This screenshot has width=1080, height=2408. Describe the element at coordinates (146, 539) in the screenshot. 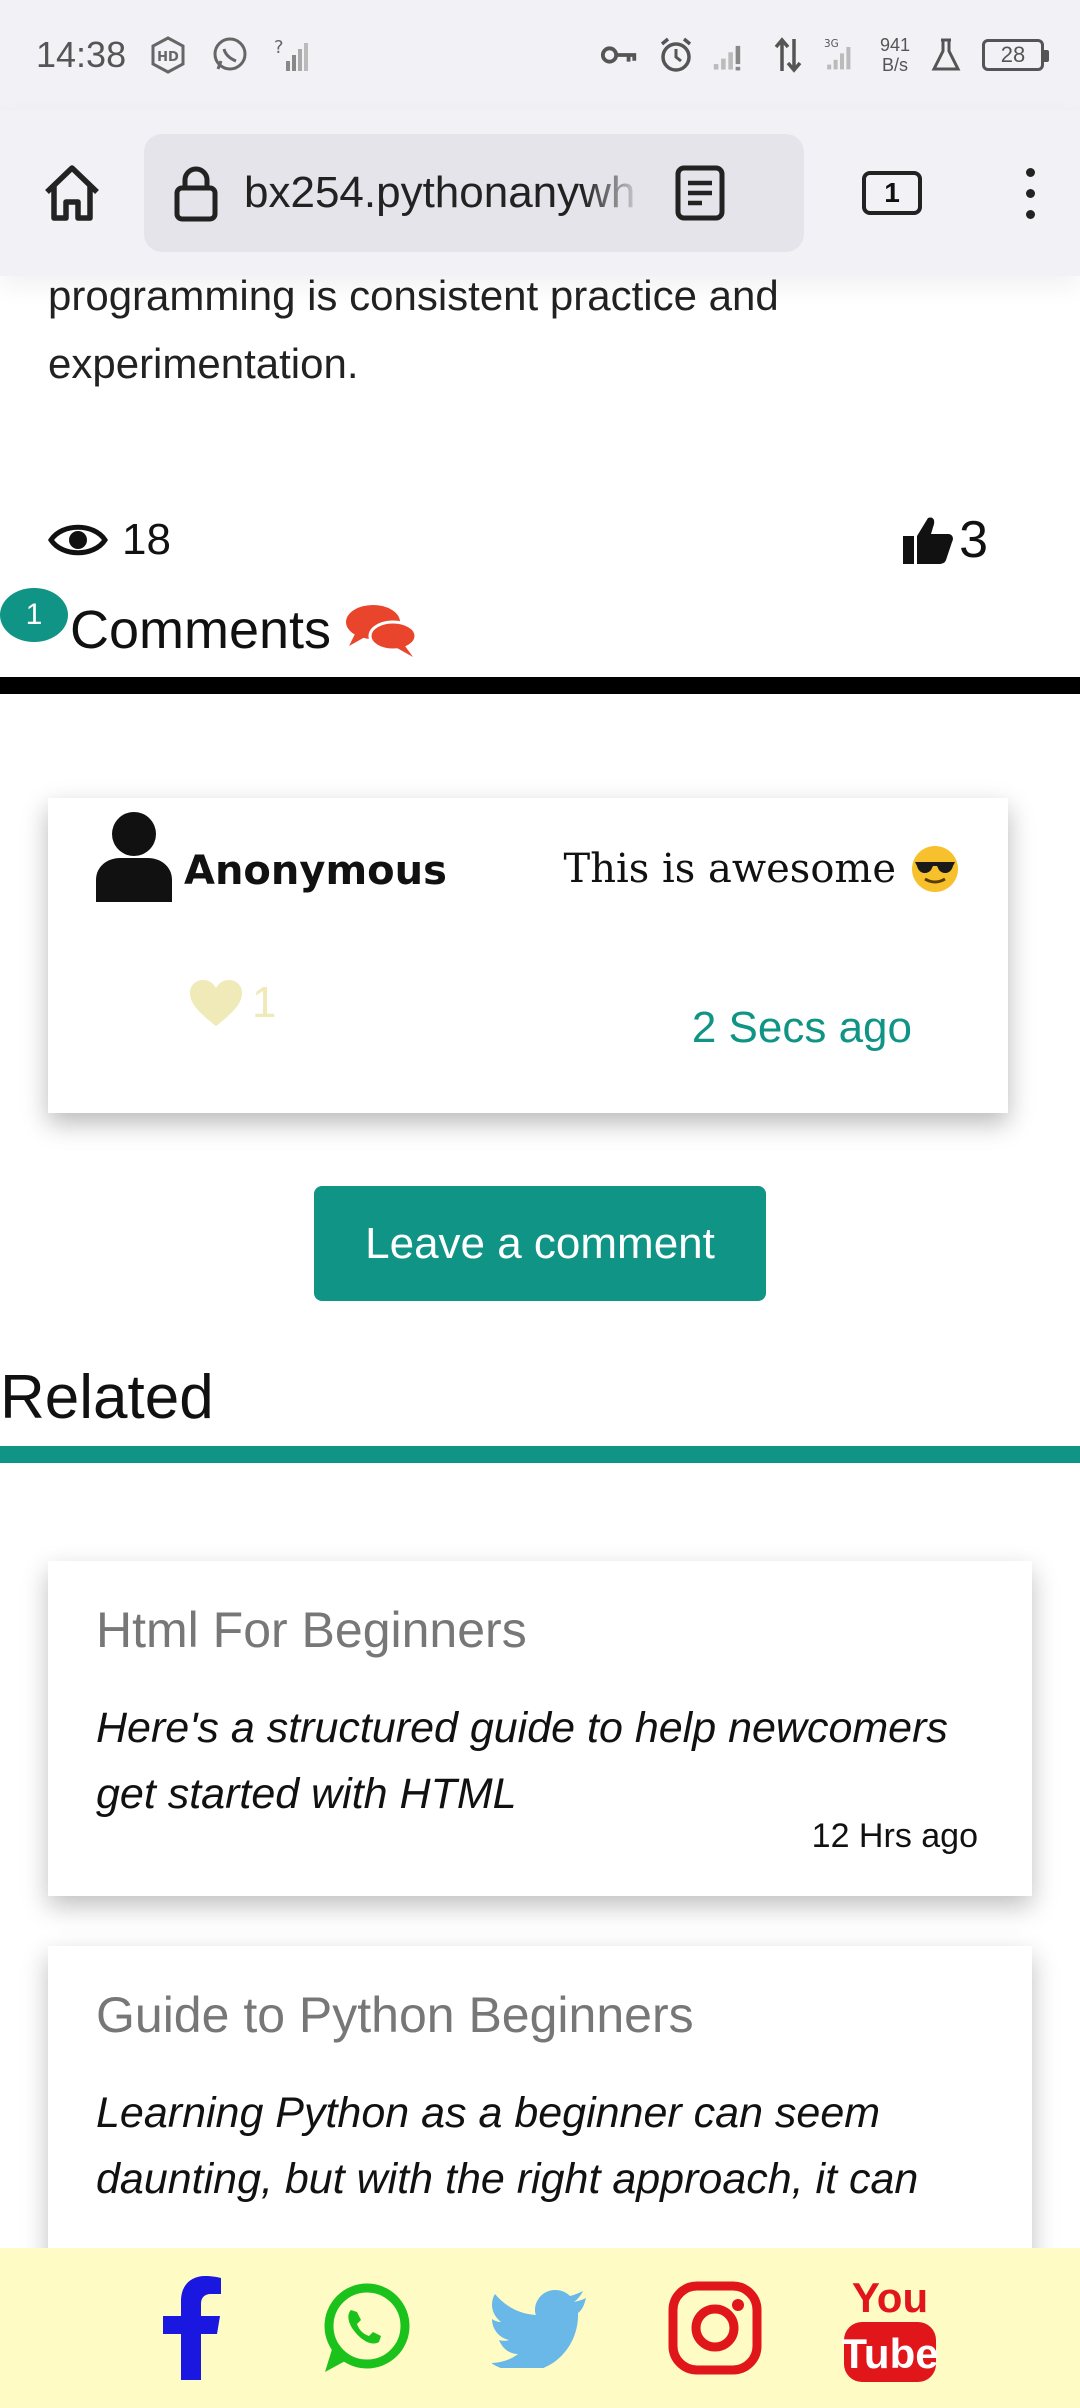

I see `views-count: 18` at that location.